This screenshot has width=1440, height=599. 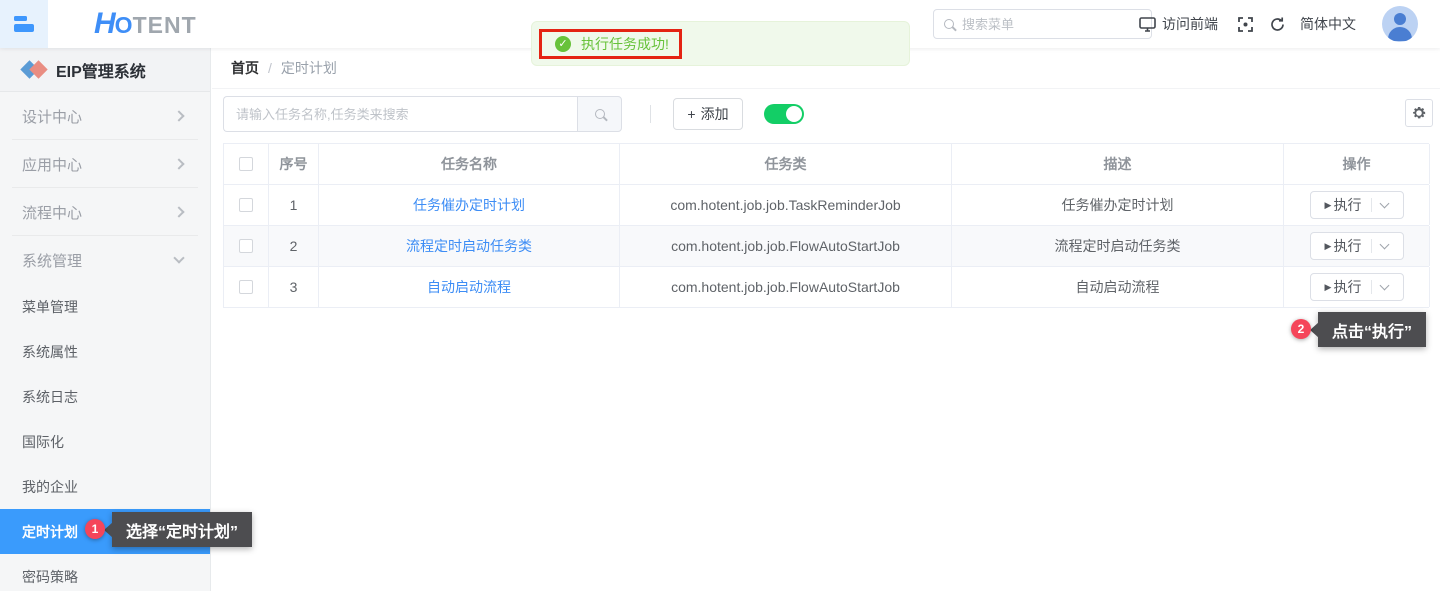 I want to click on task-search-input, so click(x=400, y=114).